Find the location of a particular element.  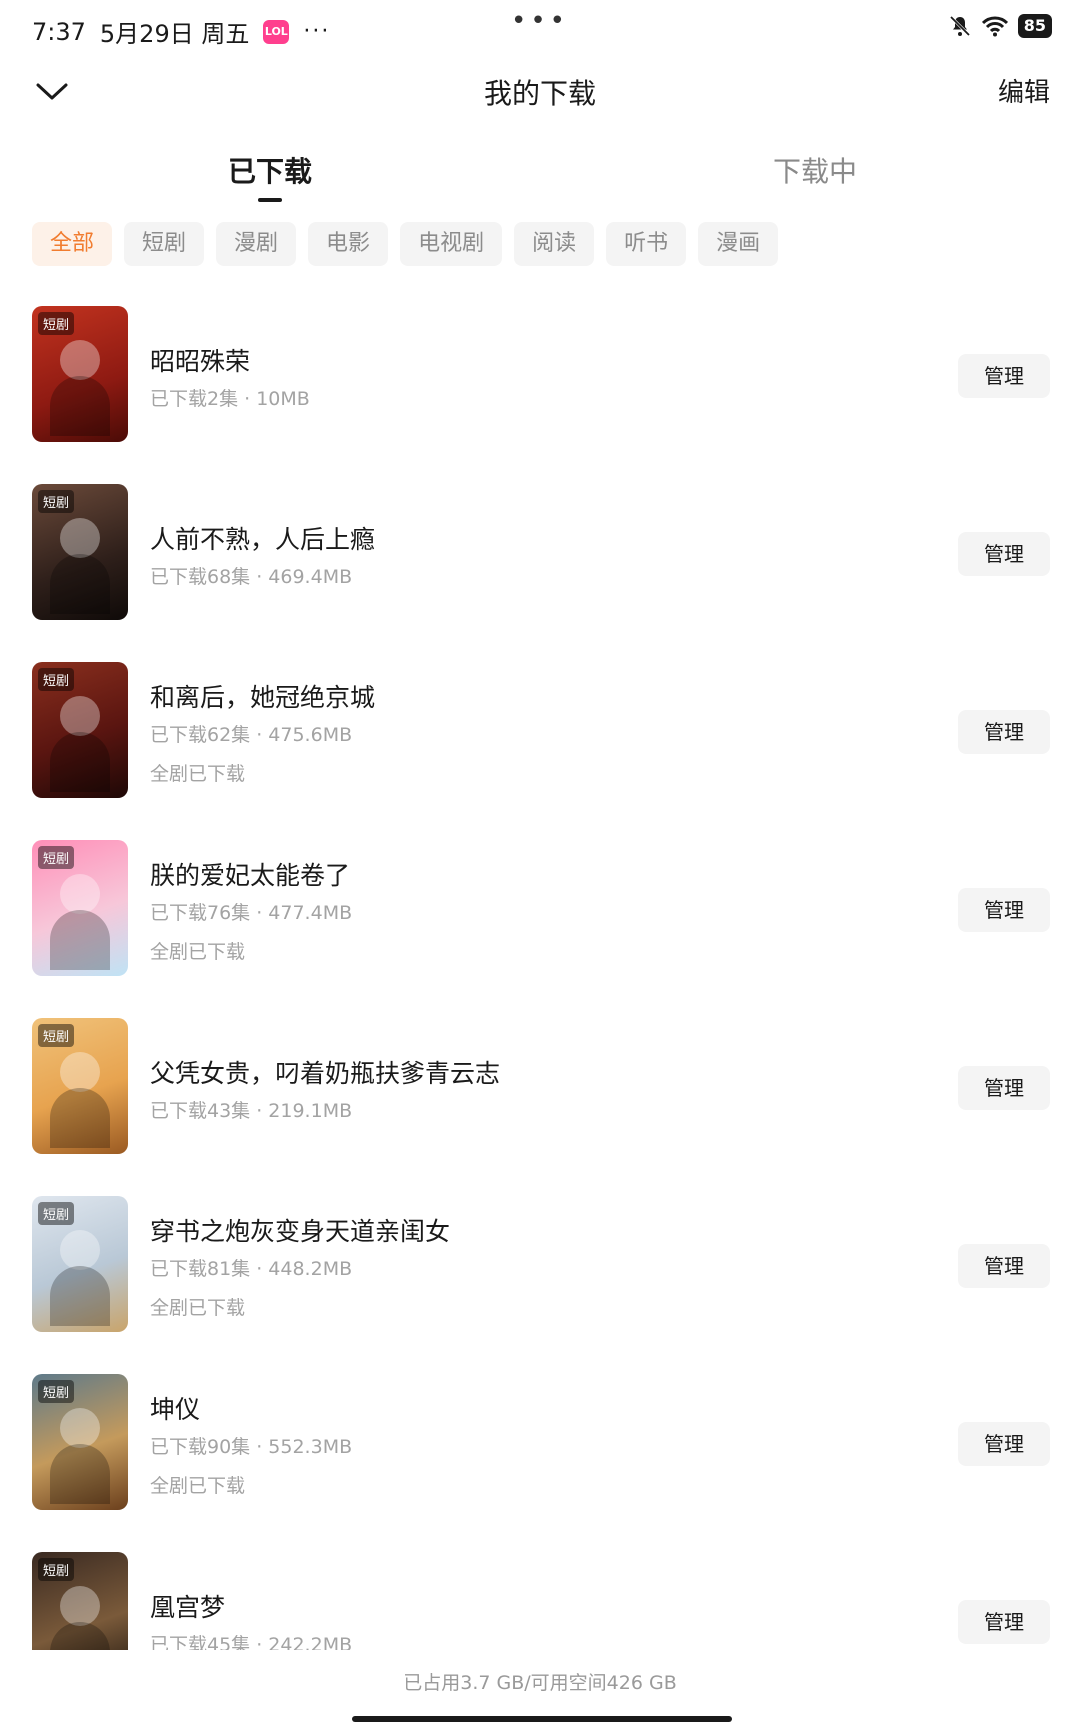

filter-chip-comic-drama: 漫剧 is located at coordinates (256, 244).